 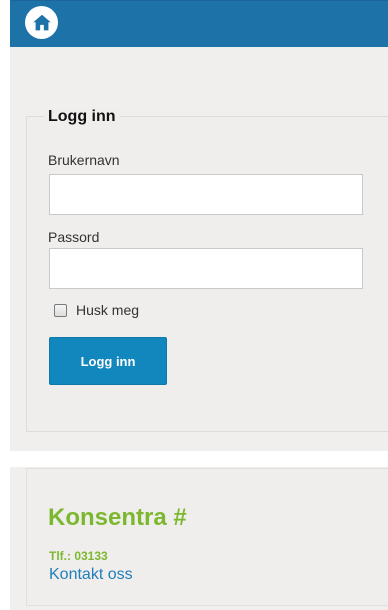 What do you see at coordinates (60, 310) in the screenshot?
I see `remember-me-checkbox` at bounding box center [60, 310].